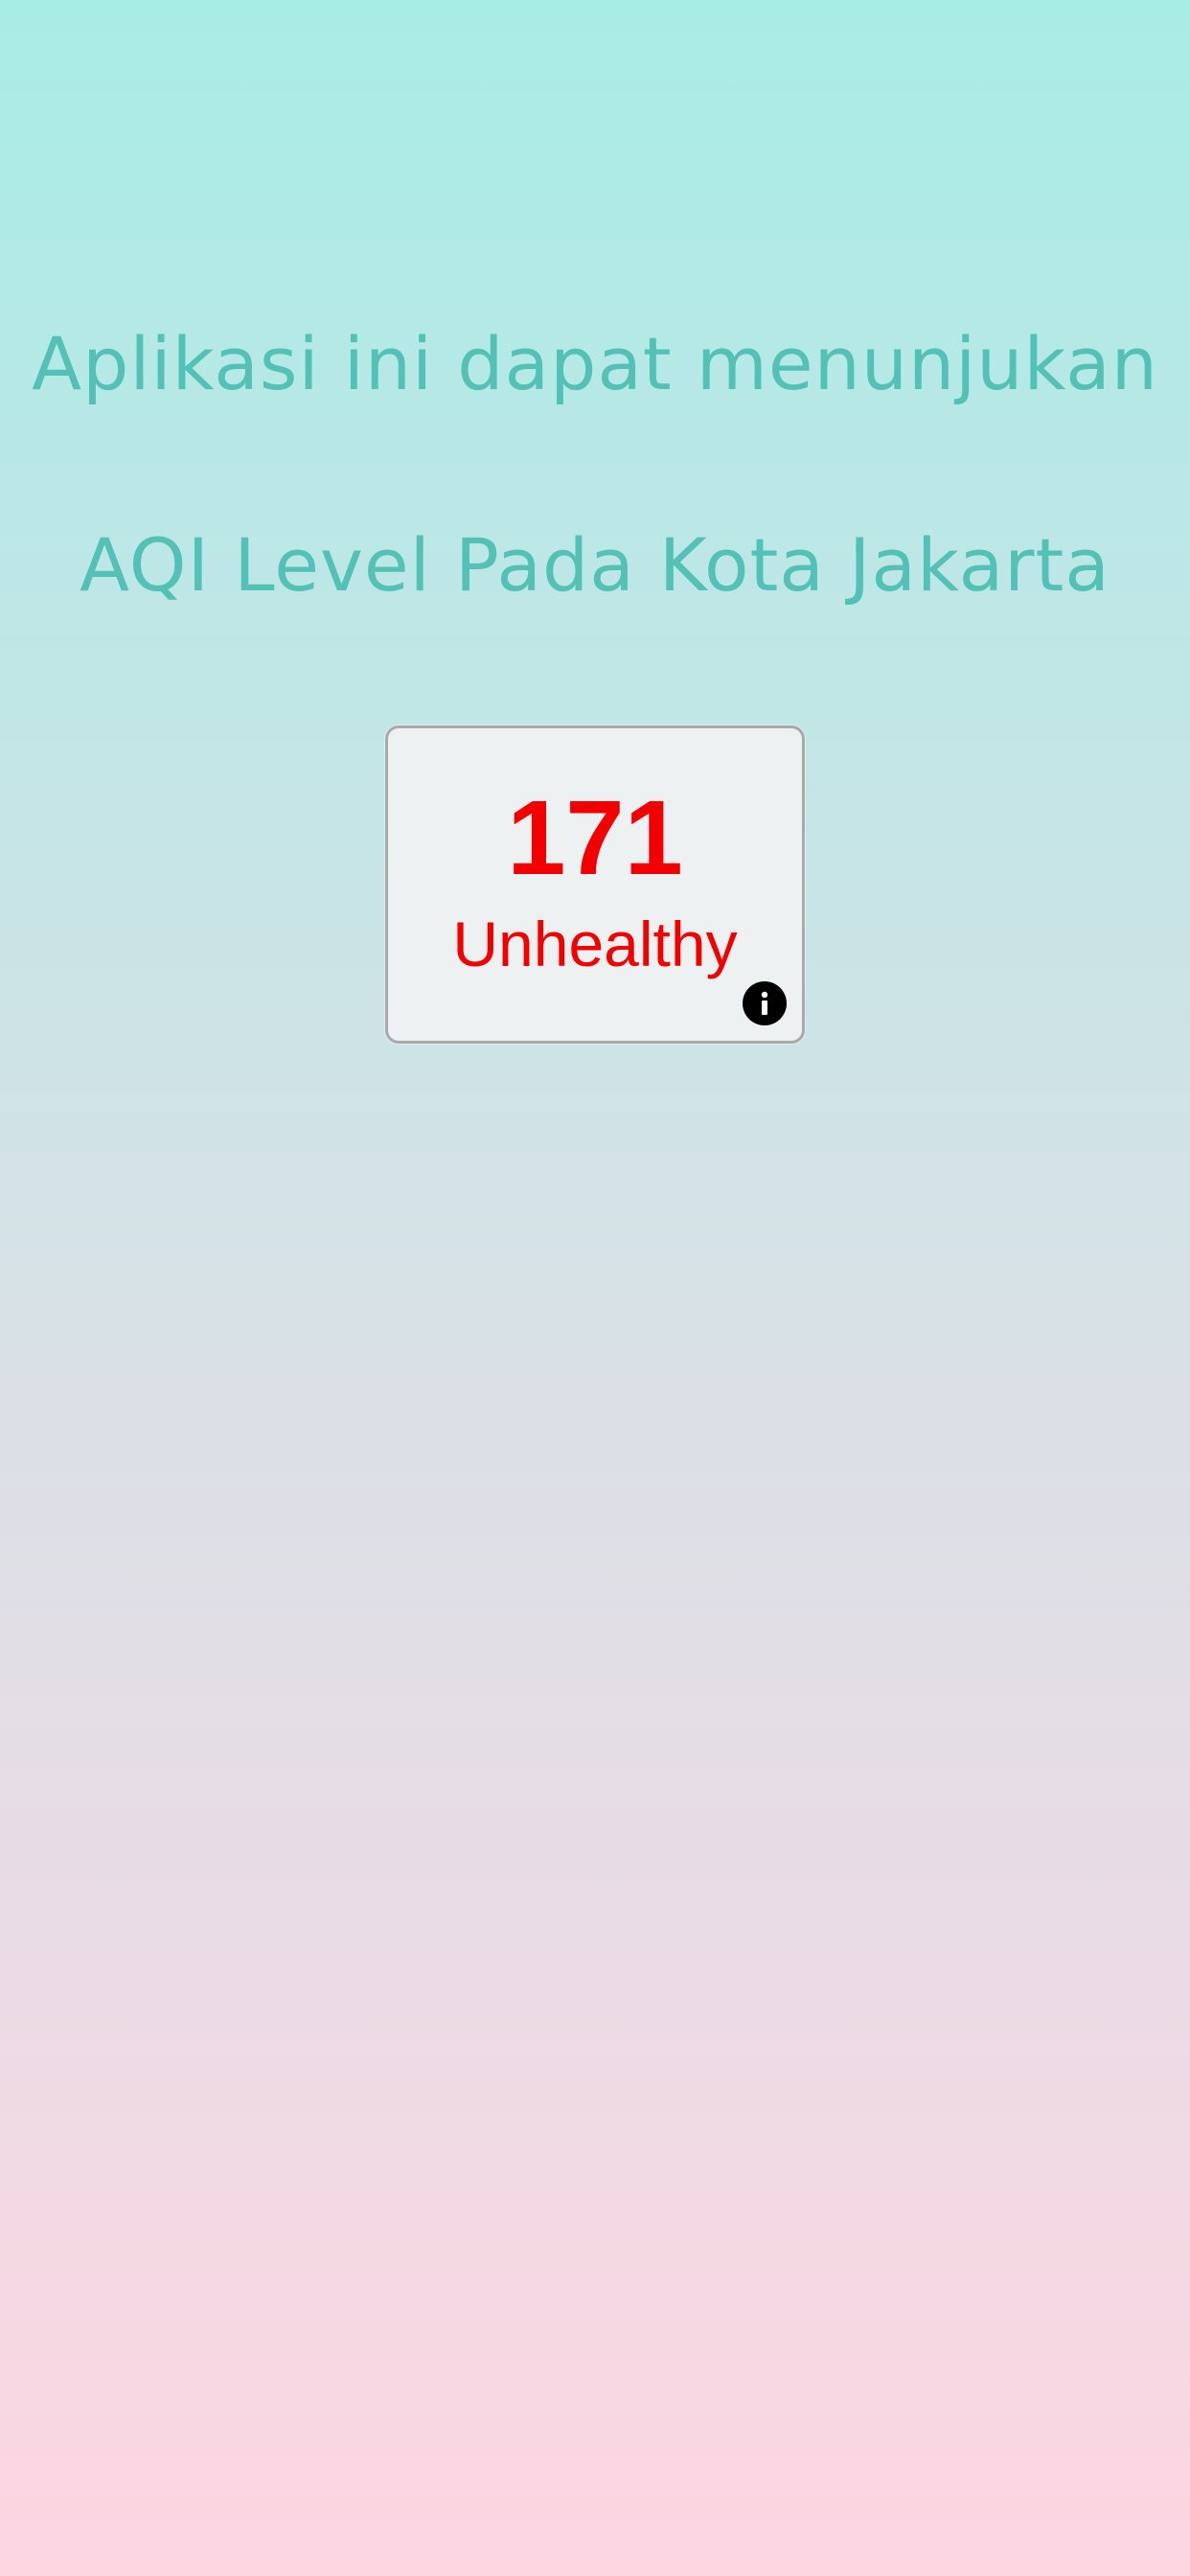  I want to click on info-icon, so click(765, 1003).